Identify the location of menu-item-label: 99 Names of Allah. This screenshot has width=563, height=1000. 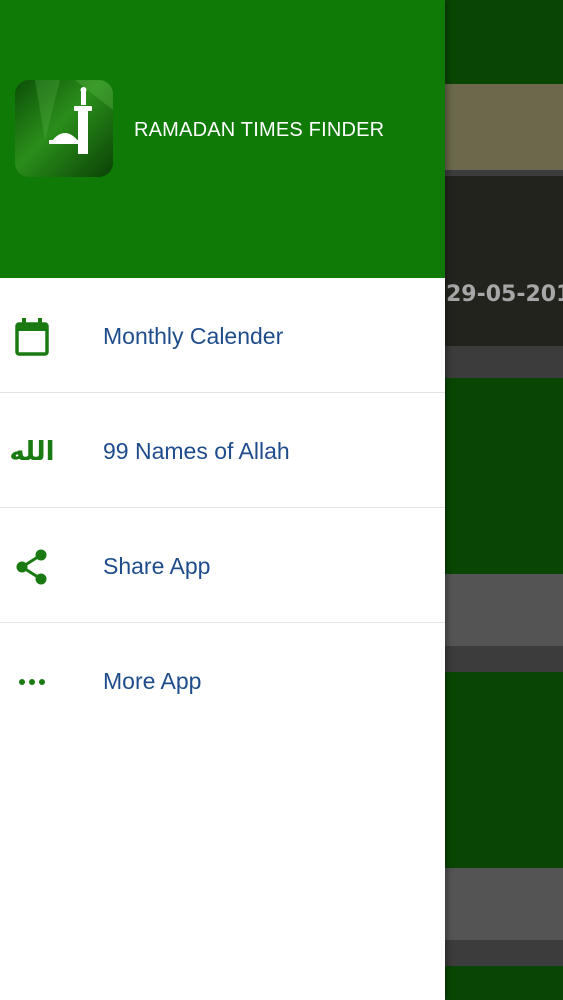
(196, 451).